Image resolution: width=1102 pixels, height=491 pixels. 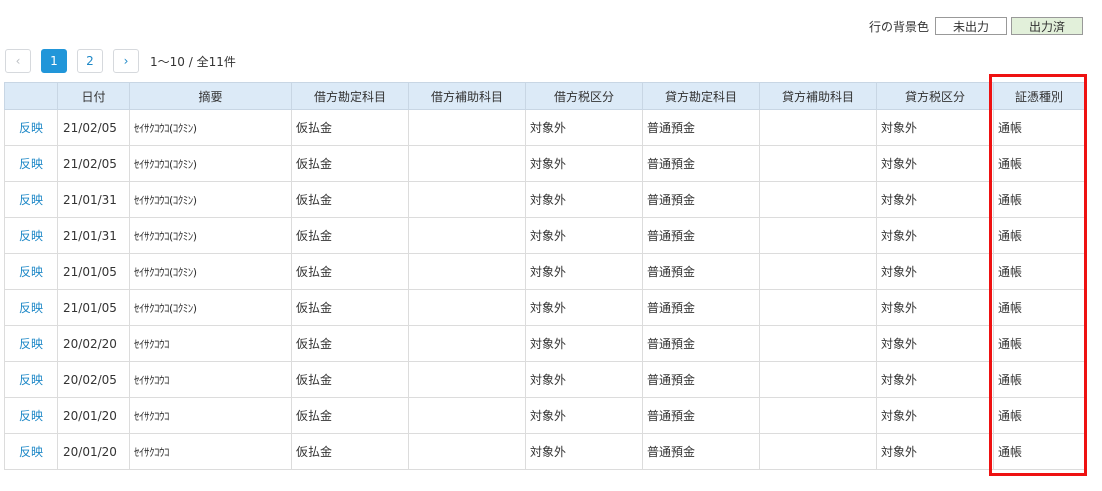 What do you see at coordinates (90, 61) in the screenshot?
I see `page-button-2: 2` at bounding box center [90, 61].